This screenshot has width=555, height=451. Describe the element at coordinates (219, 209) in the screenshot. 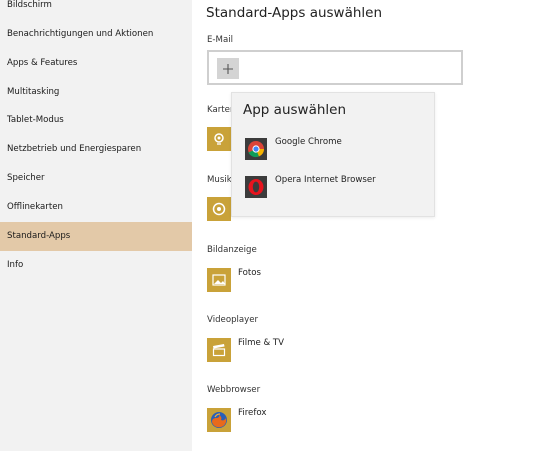

I see `music-disc-icon` at that location.